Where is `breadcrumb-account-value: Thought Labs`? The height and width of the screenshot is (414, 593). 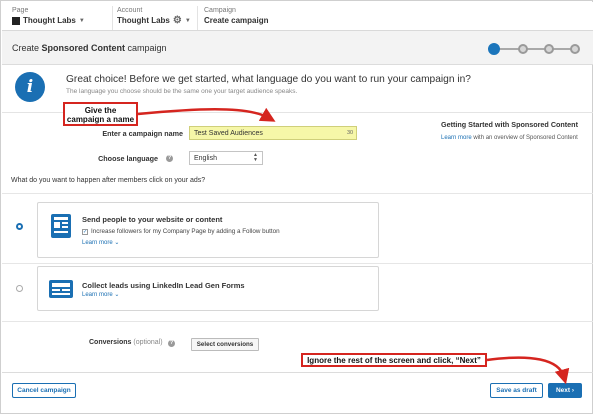
breadcrumb-account-value: Thought Labs is located at coordinates (143, 20).